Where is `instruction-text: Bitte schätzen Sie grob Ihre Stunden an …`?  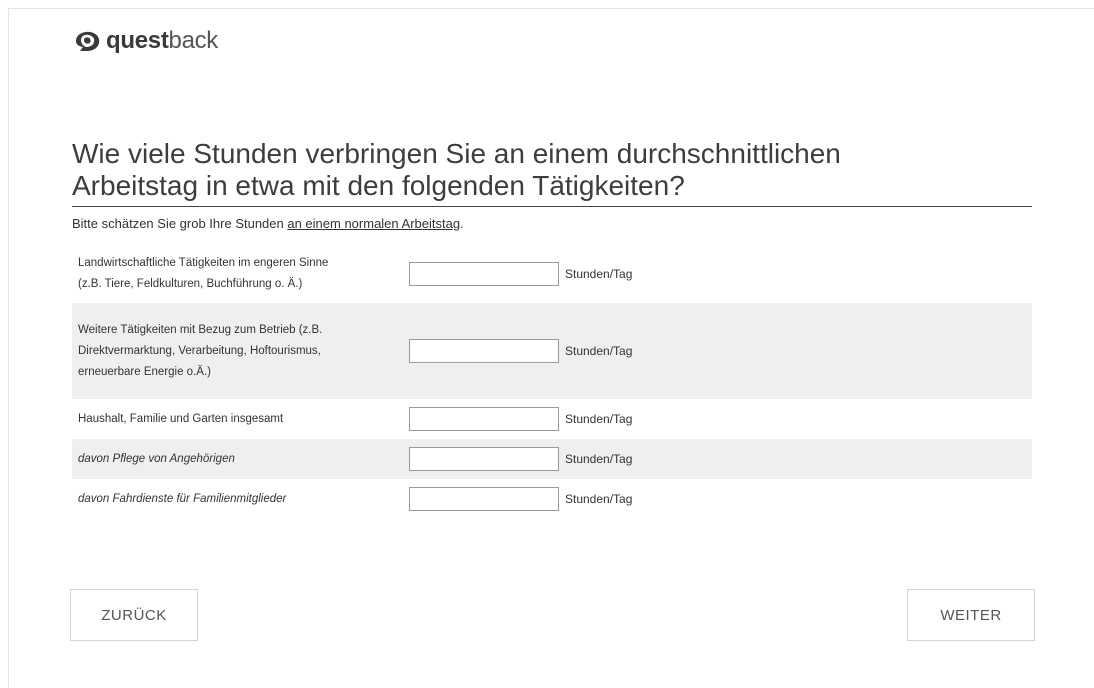 instruction-text: Bitte schätzen Sie grob Ihre Stunden an … is located at coordinates (268, 223).